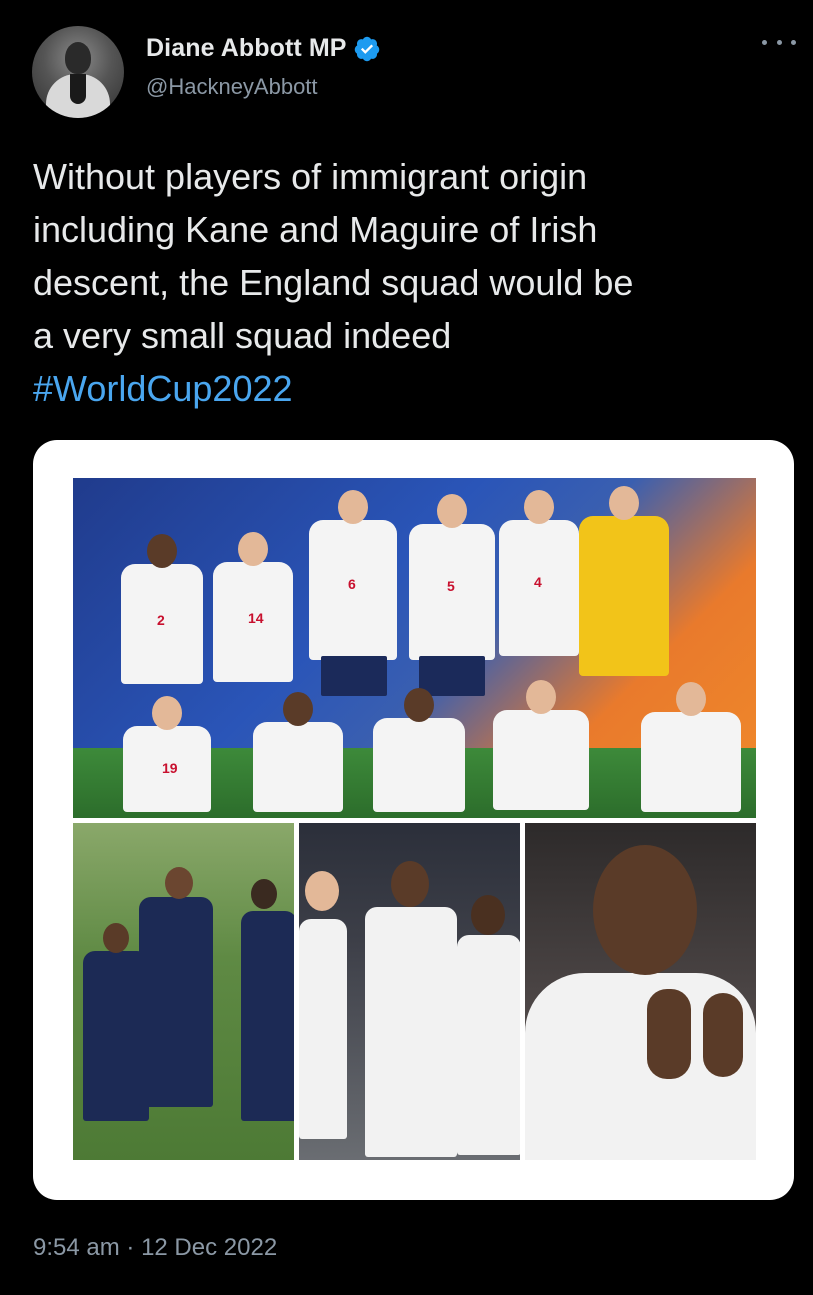 The height and width of the screenshot is (1295, 813). I want to click on tweet-time: 9:54 am, so click(76, 1247).